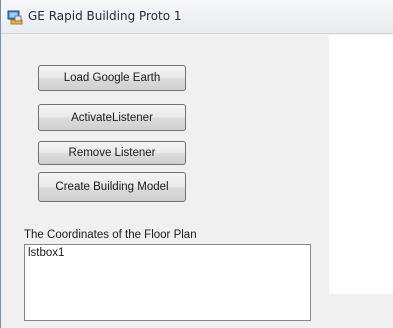 This screenshot has width=393, height=328. Describe the element at coordinates (15, 17) in the screenshot. I see `application-icon` at that location.